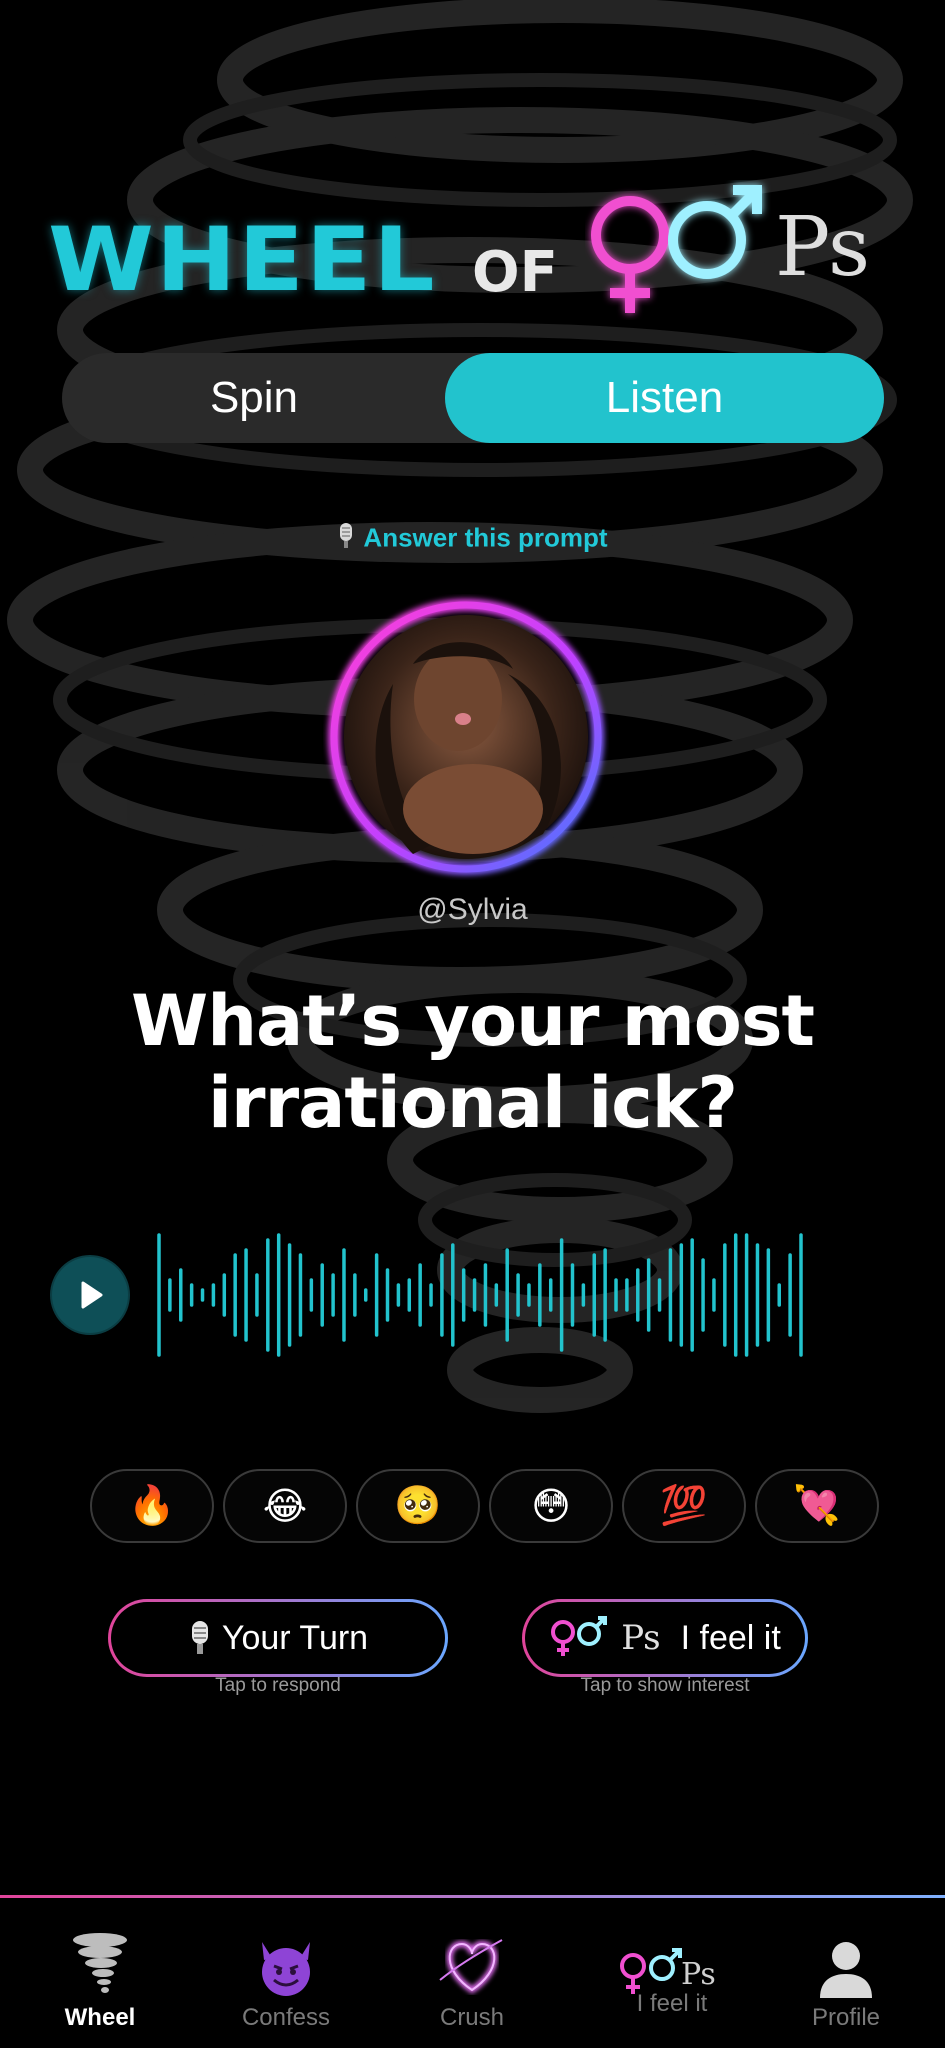 The width and height of the screenshot is (945, 2048). I want to click on your-turn-hint: Tap to respond, so click(278, 1685).